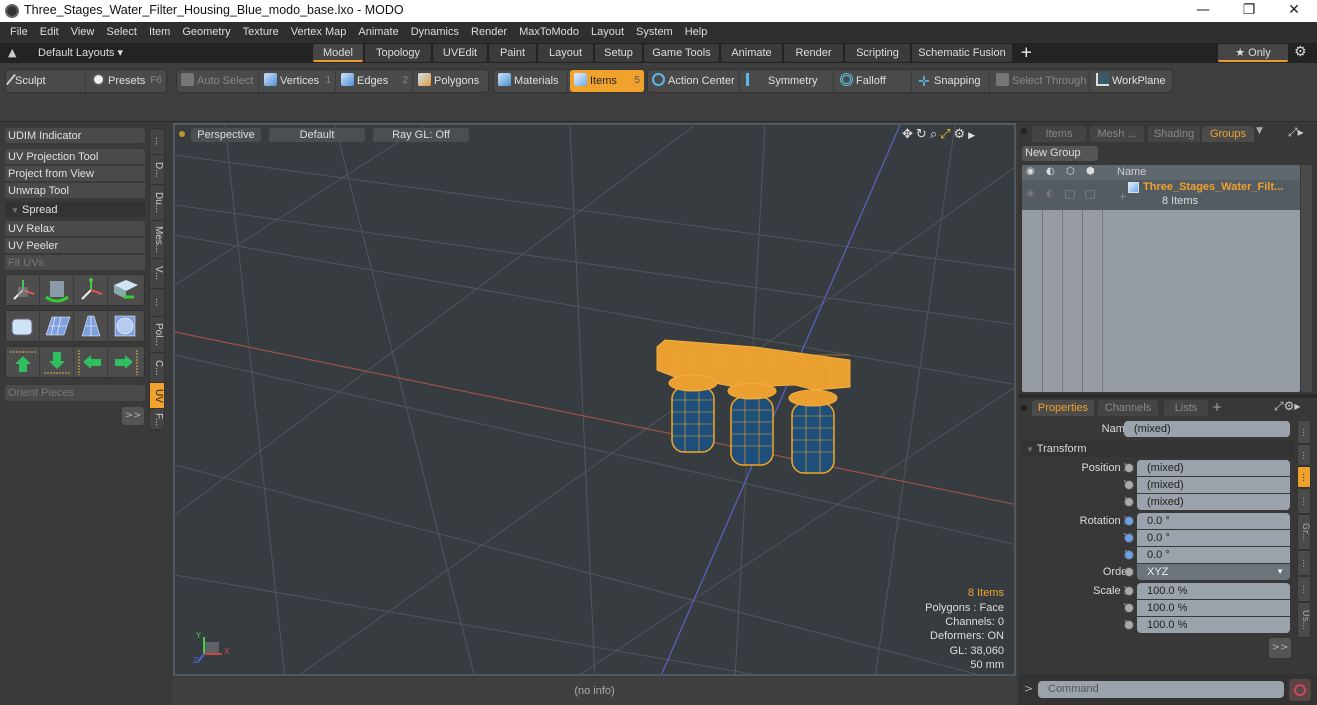 Image resolution: width=1317 pixels, height=705 pixels. I want to click on maximize-button: ❐, so click(1249, 11).